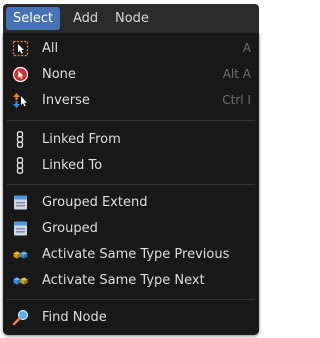 The image size is (320, 338). What do you see at coordinates (123, 280) in the screenshot?
I see `menu-item-label: Activate Same Type Next` at bounding box center [123, 280].